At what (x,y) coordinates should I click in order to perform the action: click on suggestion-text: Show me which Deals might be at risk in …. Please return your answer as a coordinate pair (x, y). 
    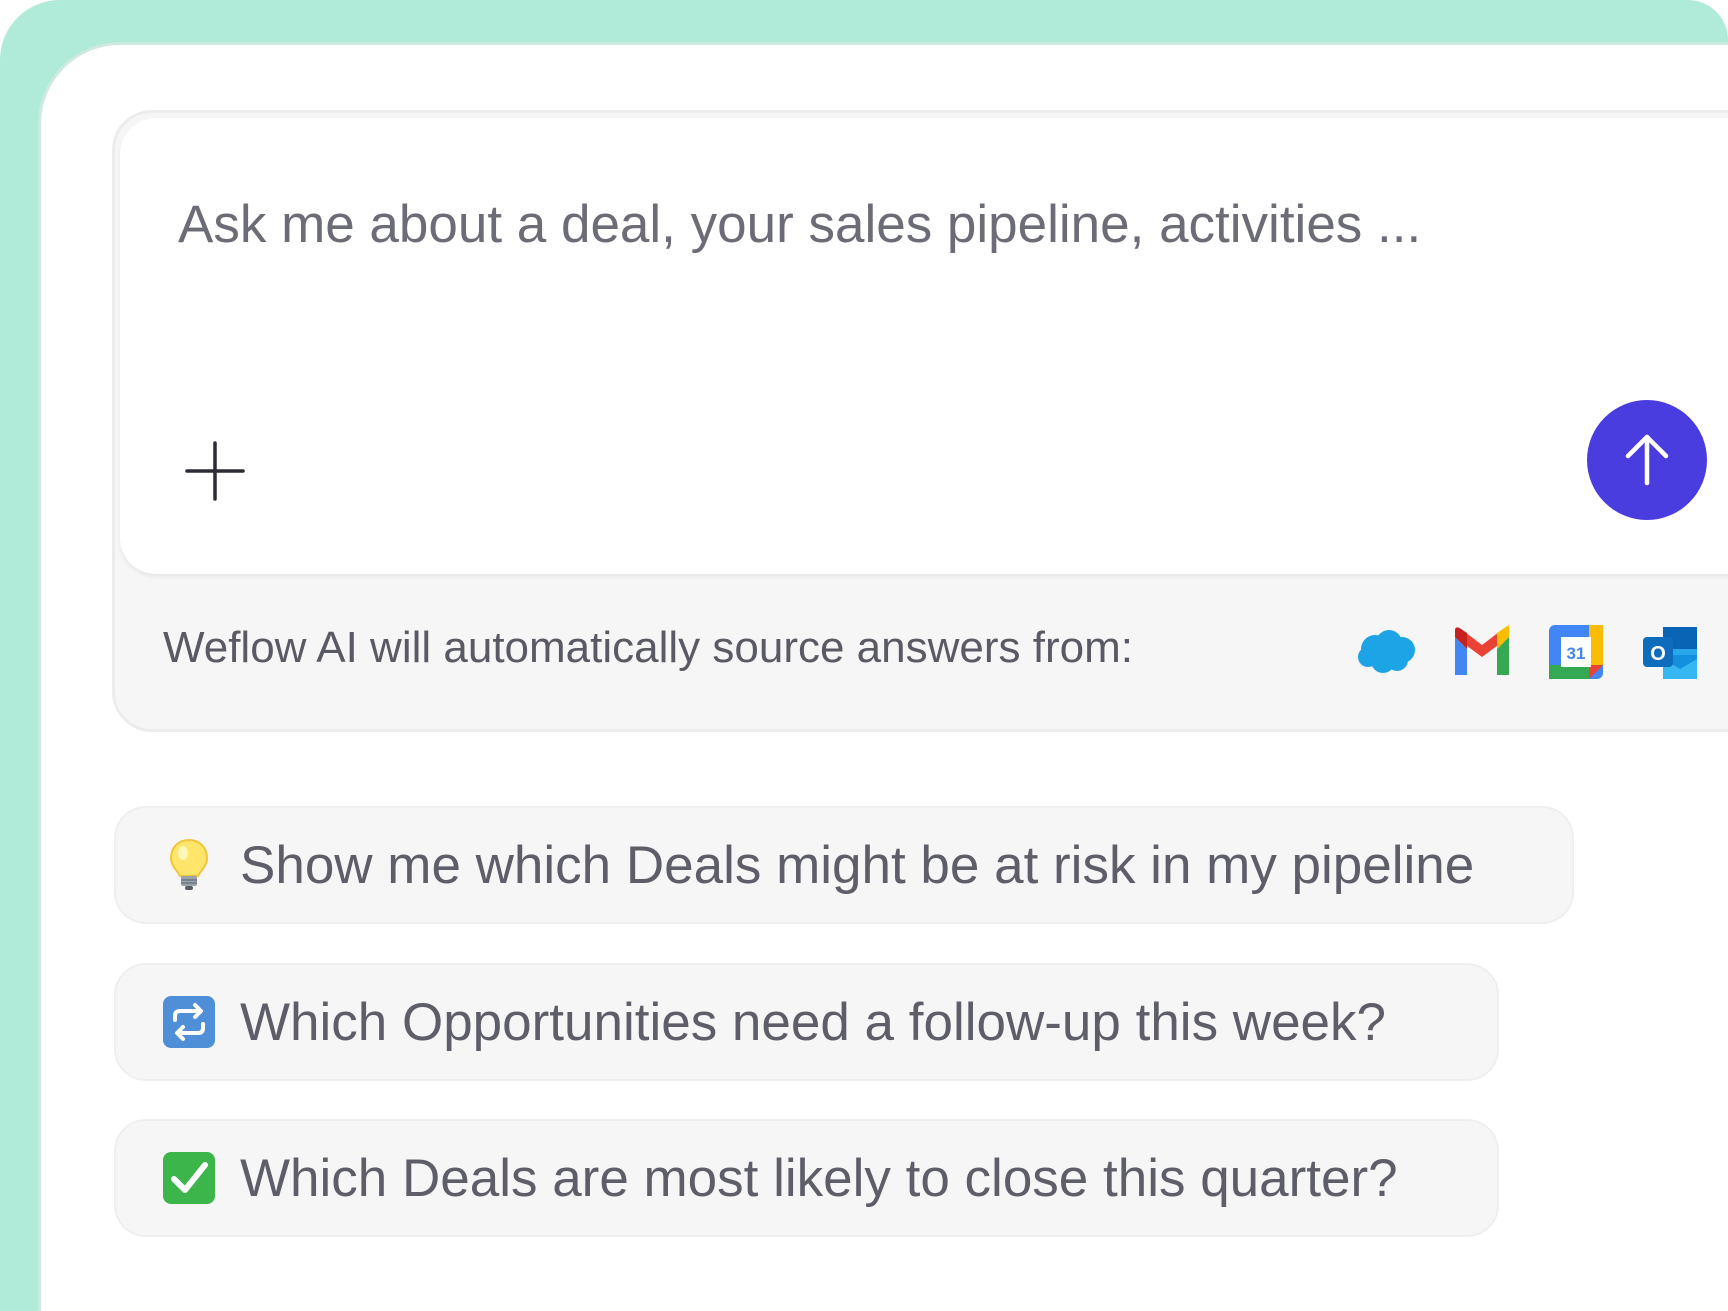
    Looking at the image, I should click on (857, 865).